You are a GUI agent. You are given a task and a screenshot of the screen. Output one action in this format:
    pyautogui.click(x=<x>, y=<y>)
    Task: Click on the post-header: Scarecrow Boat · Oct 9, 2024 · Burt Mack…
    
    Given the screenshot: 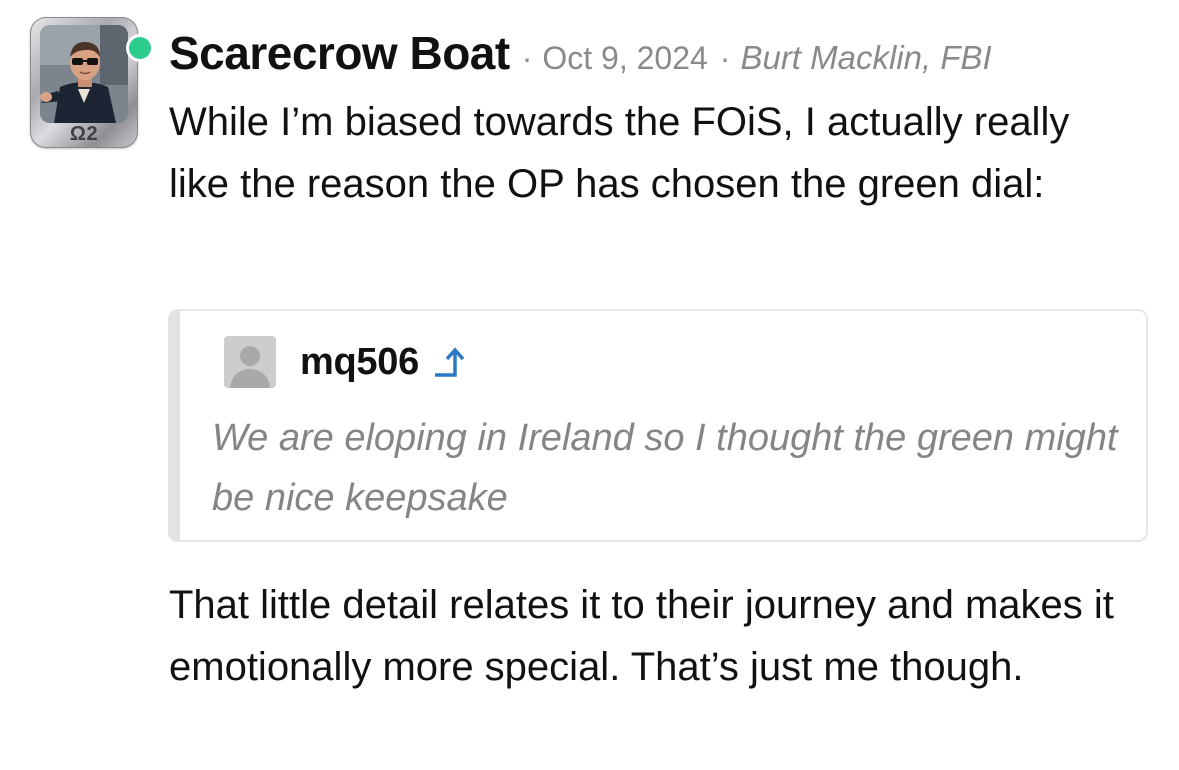 What is the action you would take?
    pyautogui.click(x=580, y=56)
    